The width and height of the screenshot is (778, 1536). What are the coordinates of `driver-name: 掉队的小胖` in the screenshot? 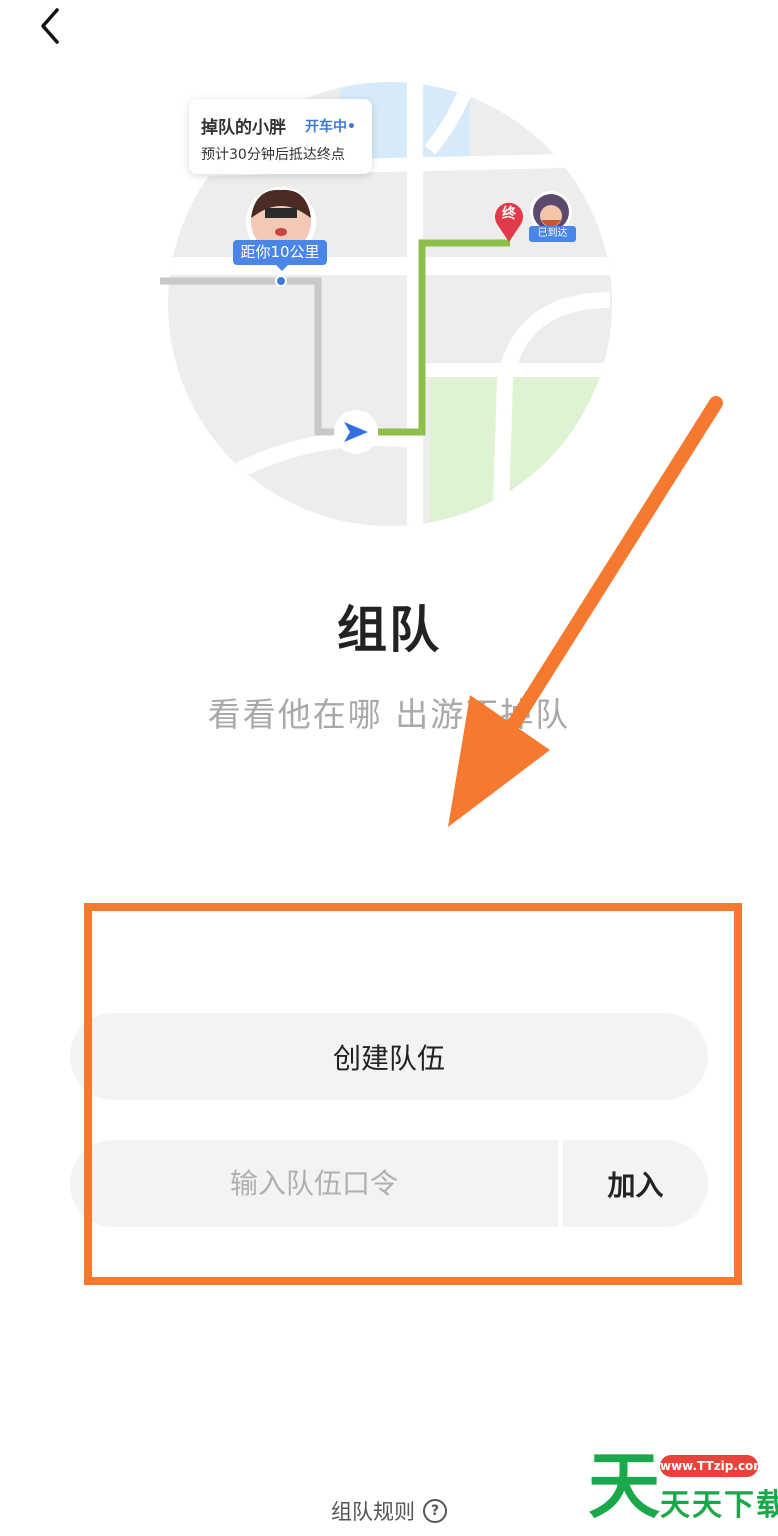 It's located at (243, 128).